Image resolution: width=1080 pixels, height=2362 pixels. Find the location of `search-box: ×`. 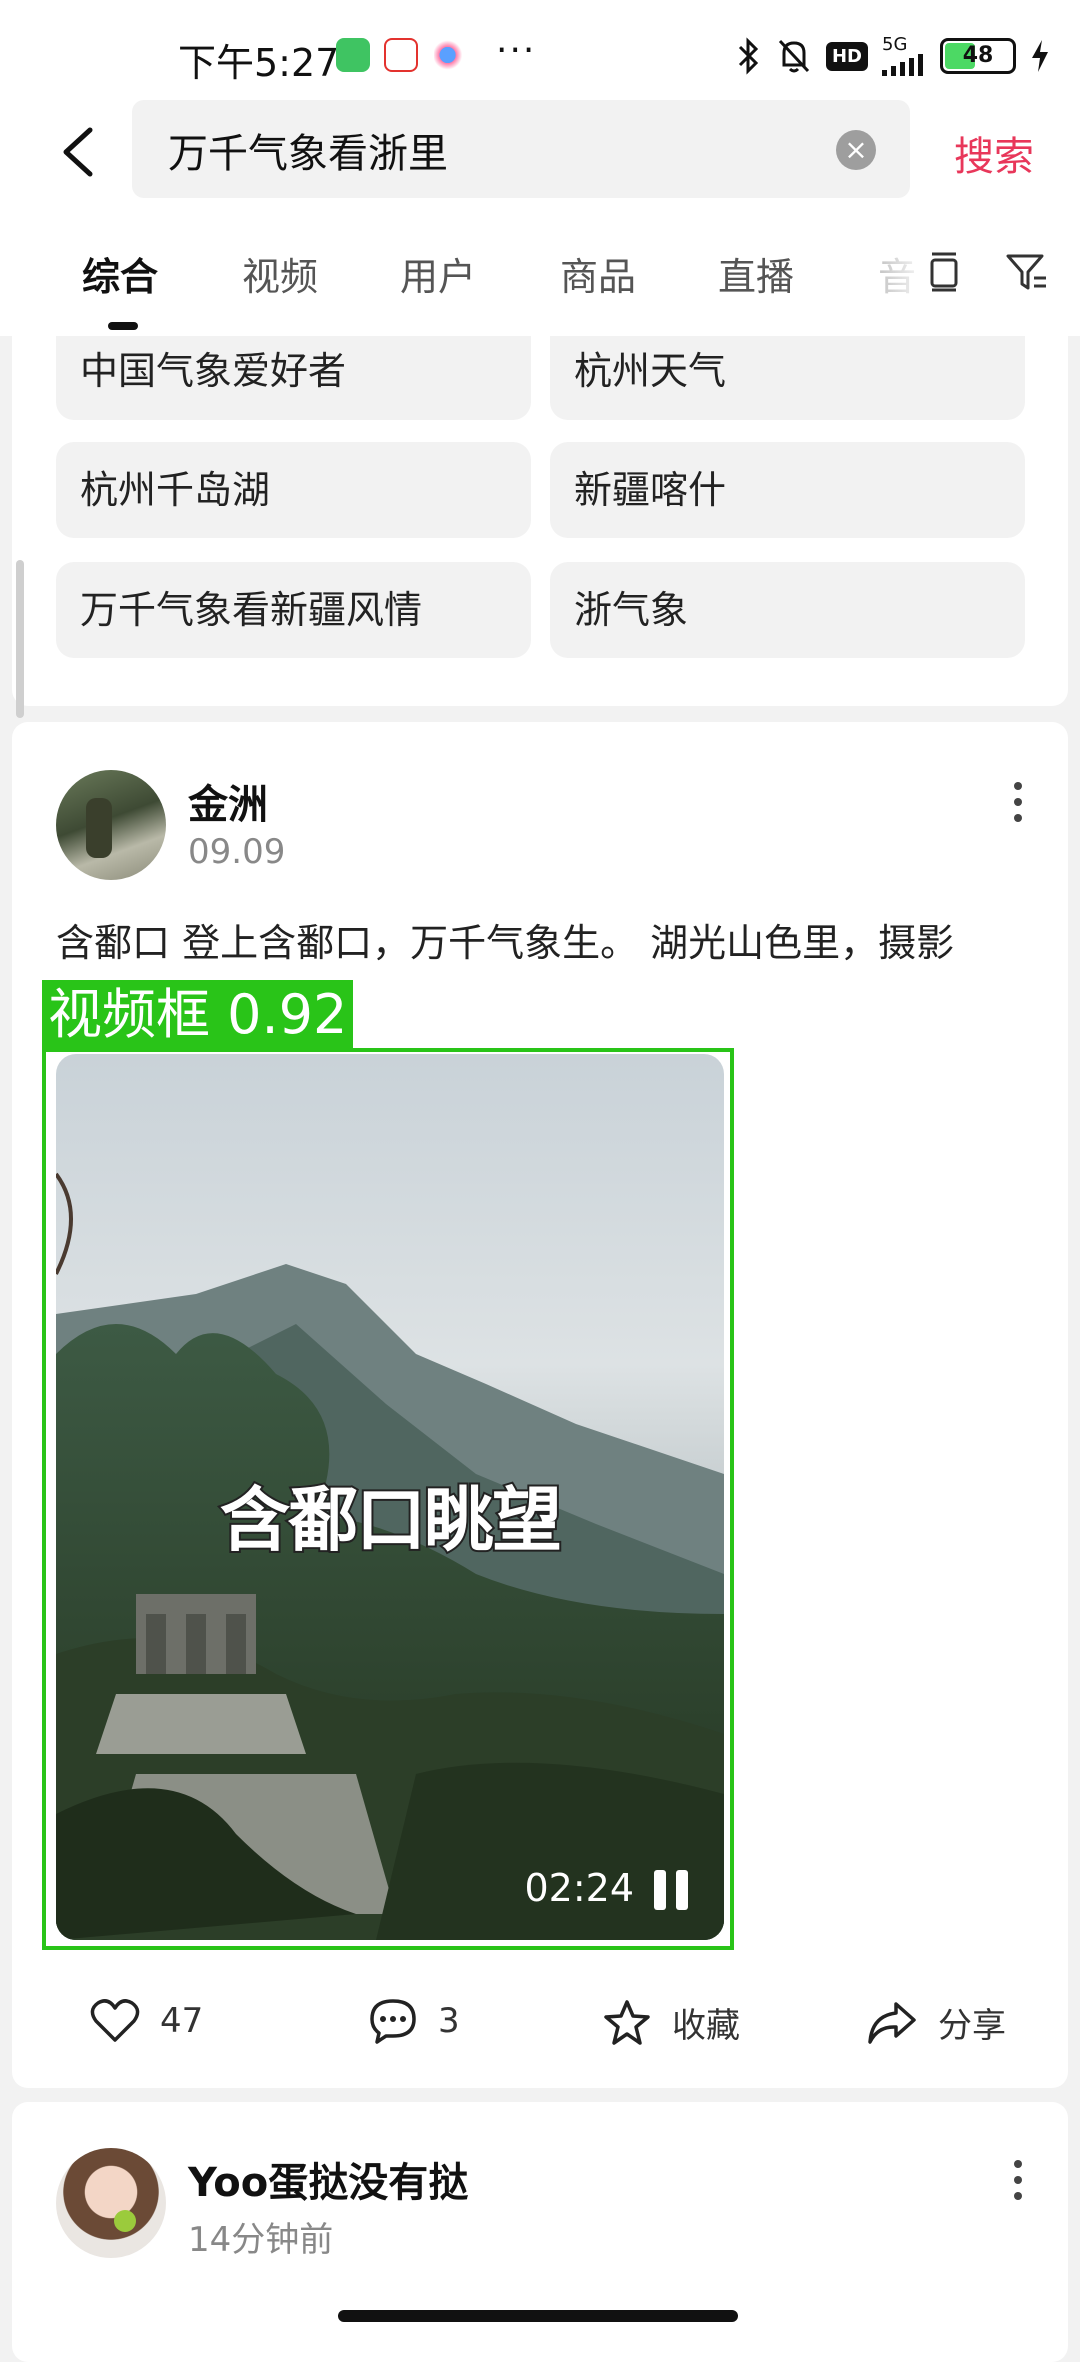

search-box: × is located at coordinates (521, 150).